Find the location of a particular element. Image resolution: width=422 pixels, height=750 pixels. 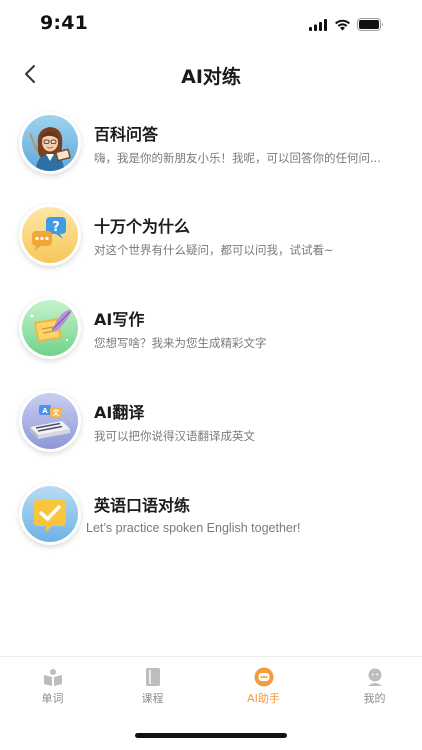

status-icons is located at coordinates (346, 25).